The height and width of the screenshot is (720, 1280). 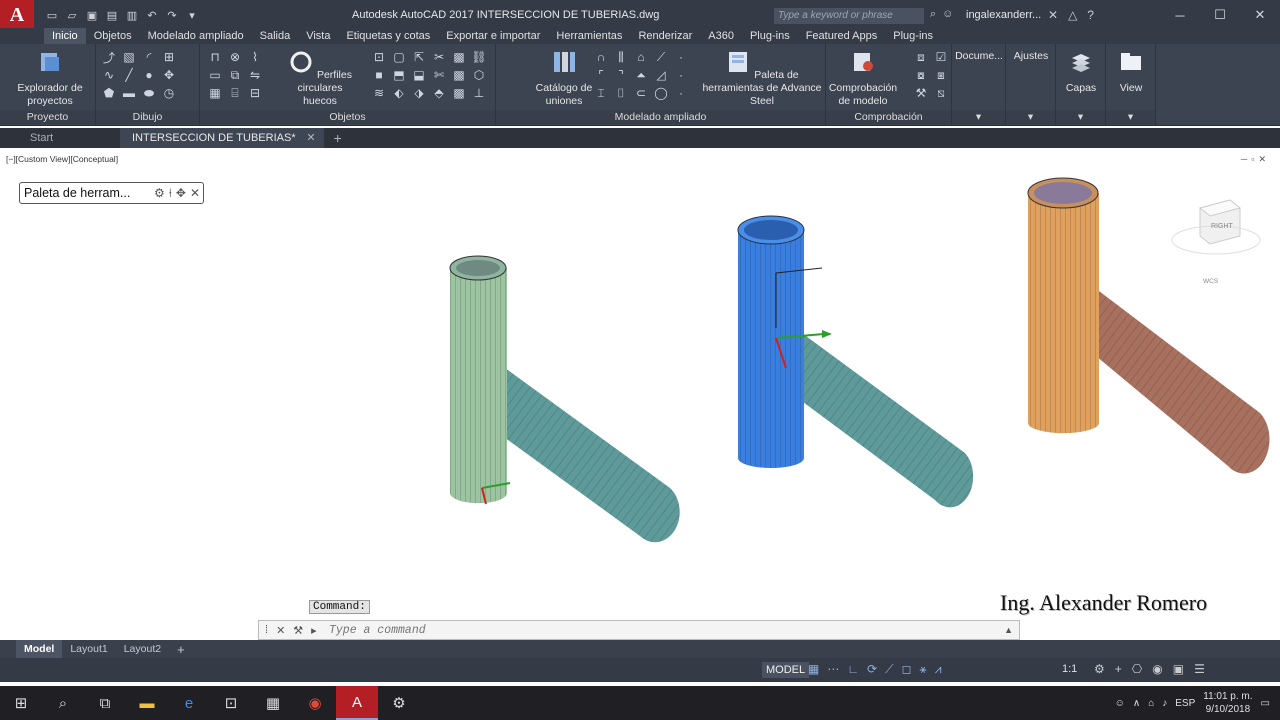 I want to click on grid-toggle-icon: ▦, so click(x=813, y=669).